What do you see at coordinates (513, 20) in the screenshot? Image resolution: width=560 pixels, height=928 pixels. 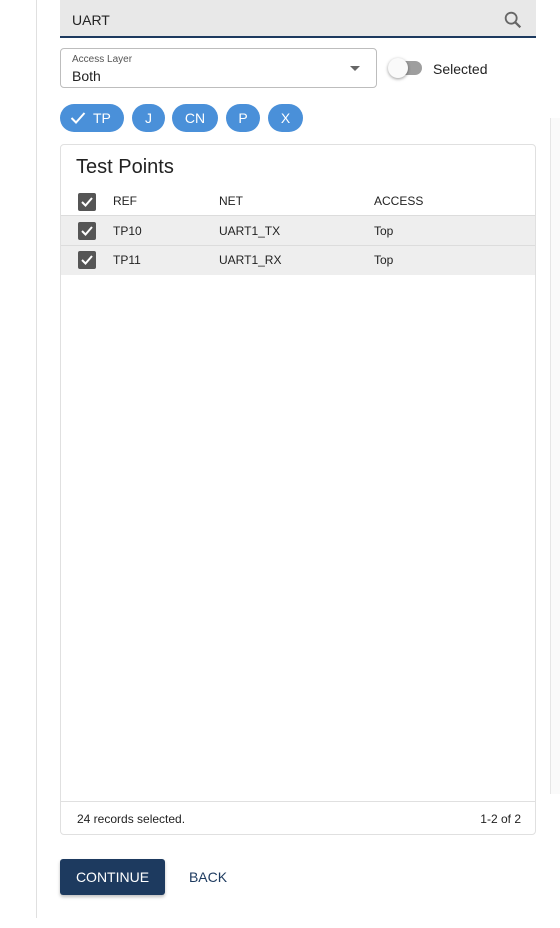 I see `search-icon` at bounding box center [513, 20].